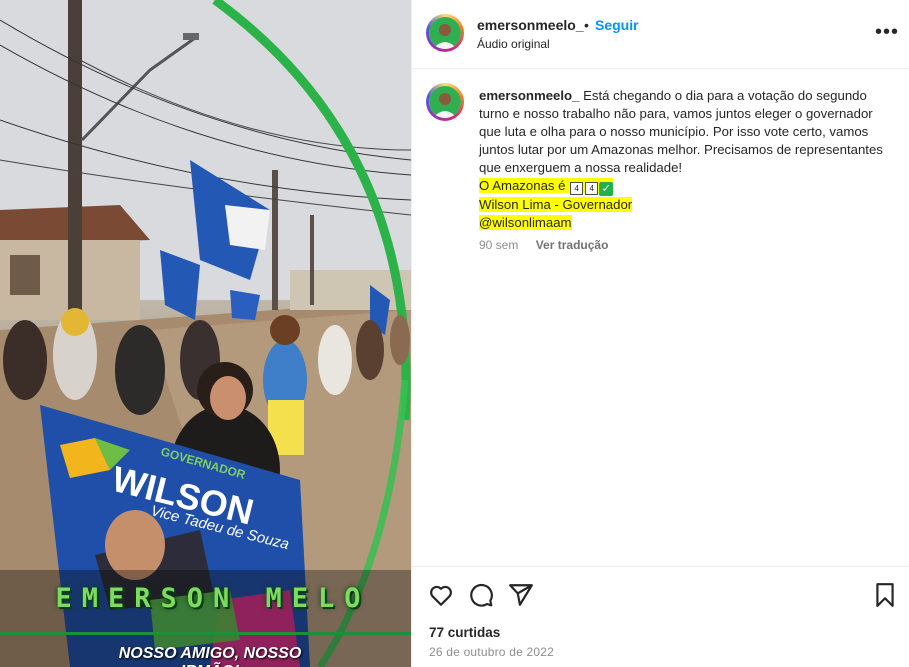  Describe the element at coordinates (441, 595) in the screenshot. I see `heart-icon` at that location.